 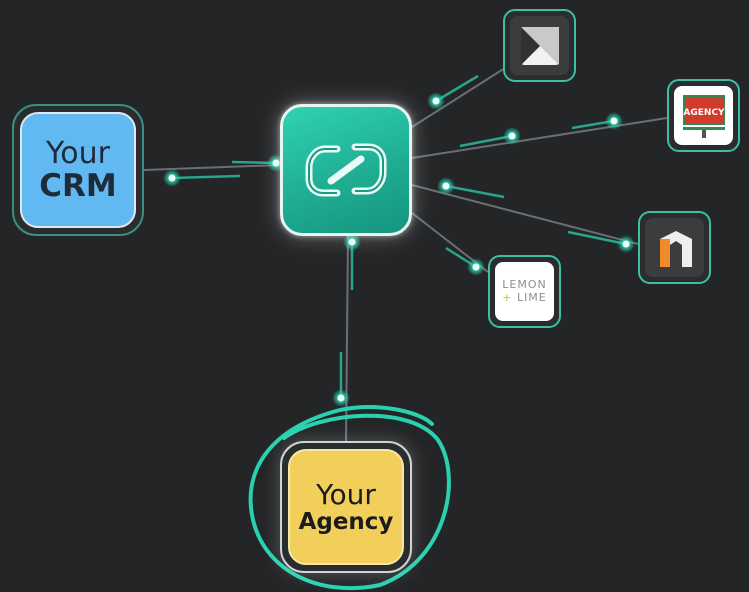 I want to click on crm-label-line1: Your, so click(x=78, y=153).